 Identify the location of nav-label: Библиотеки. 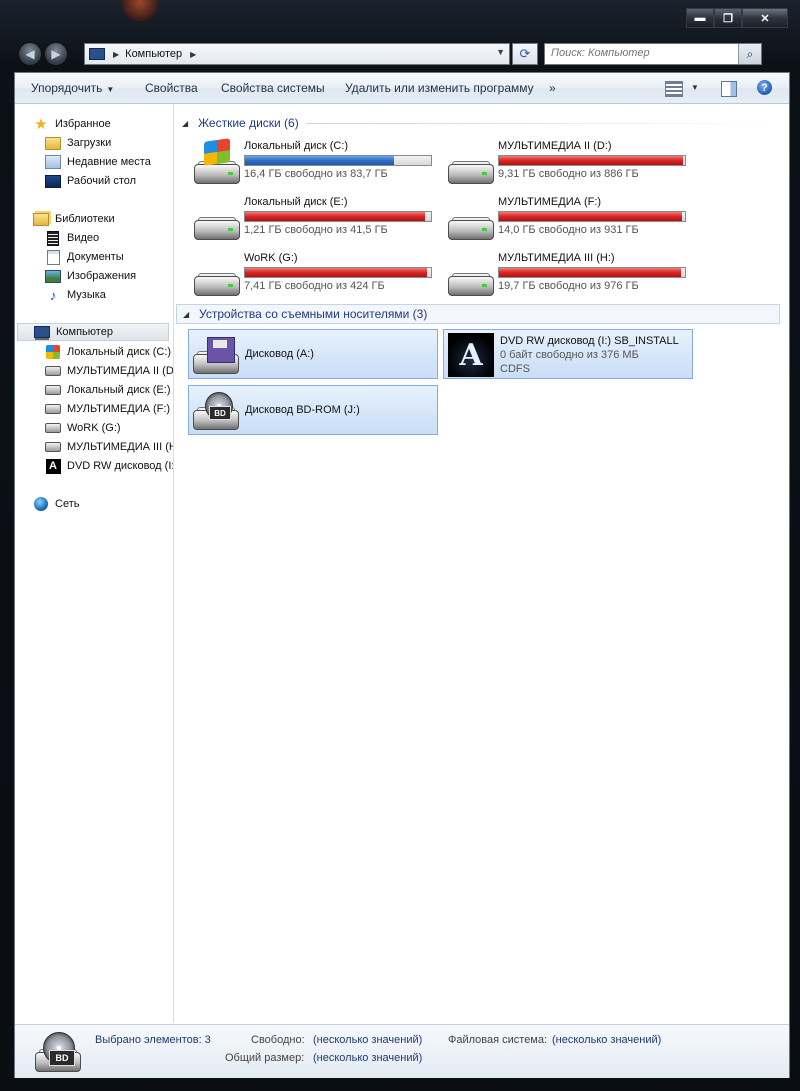
(85, 219).